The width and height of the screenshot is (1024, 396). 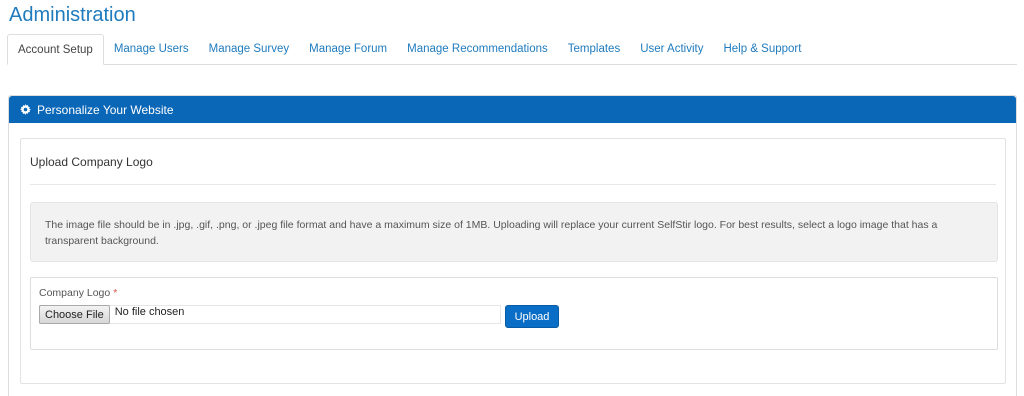 What do you see at coordinates (249, 49) in the screenshot?
I see `tab-manage-survey: Manage Survey` at bounding box center [249, 49].